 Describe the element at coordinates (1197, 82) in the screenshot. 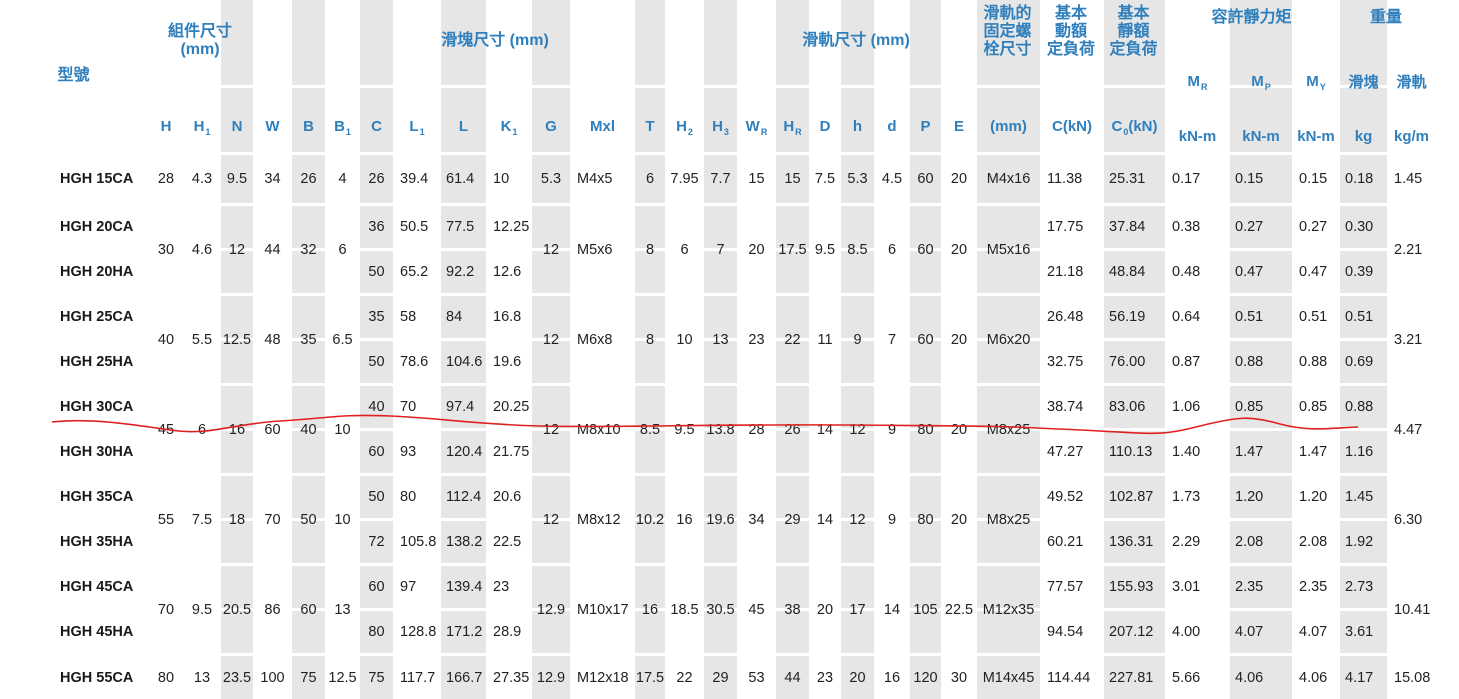

I see `column-header: MR` at that location.